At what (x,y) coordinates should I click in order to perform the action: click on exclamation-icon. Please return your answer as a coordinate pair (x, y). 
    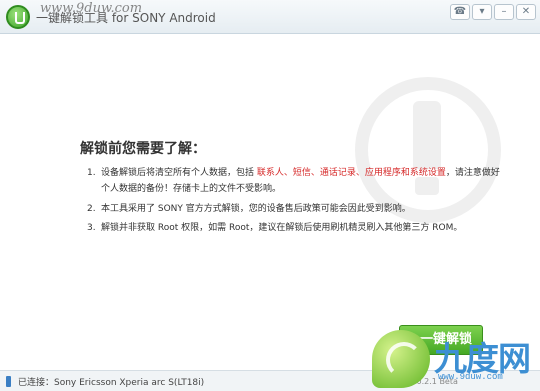
    Looking at the image, I should click on (427, 135).